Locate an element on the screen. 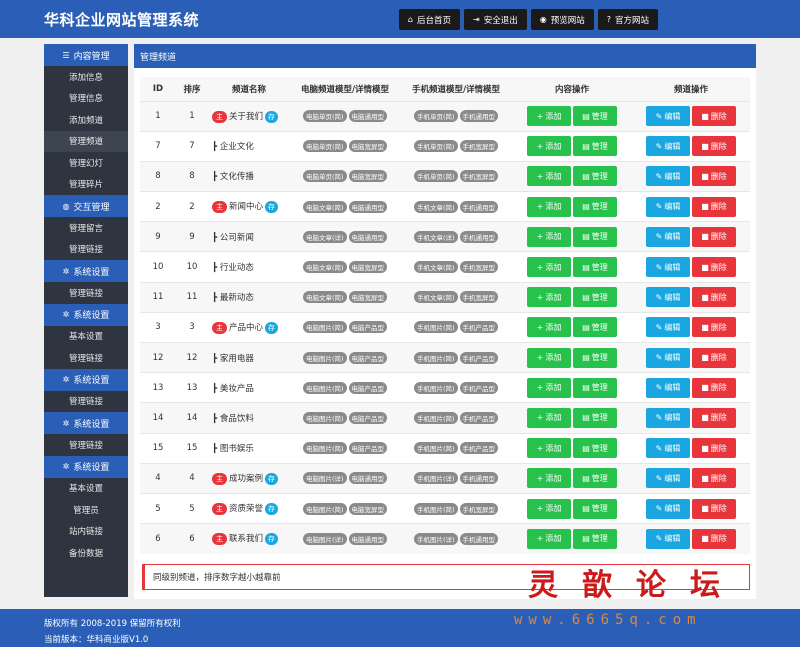  sidebar-section-head6: ✲ 系统设置 is located at coordinates (86, 423).